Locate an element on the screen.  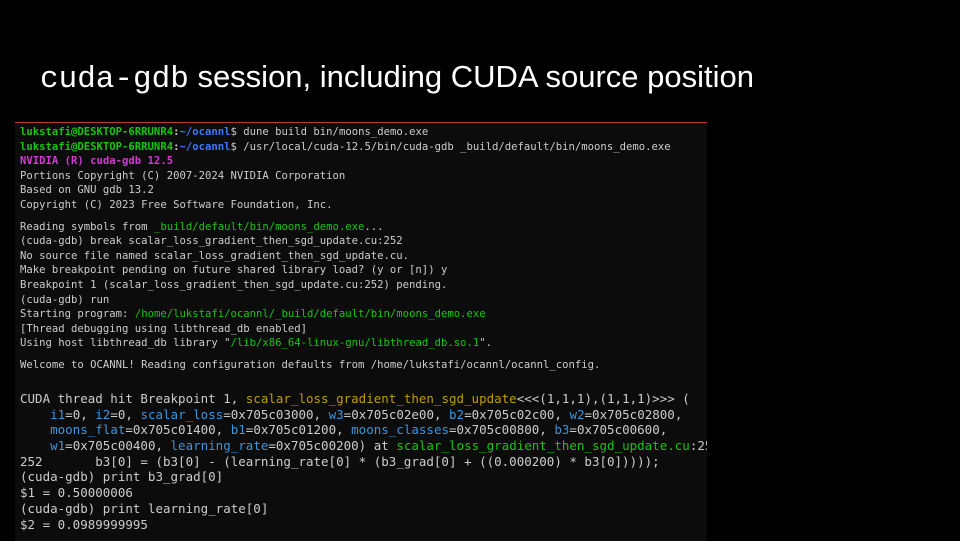
print-command-1: (cuda-gdb) print b3_grad[0] is located at coordinates (122, 477).